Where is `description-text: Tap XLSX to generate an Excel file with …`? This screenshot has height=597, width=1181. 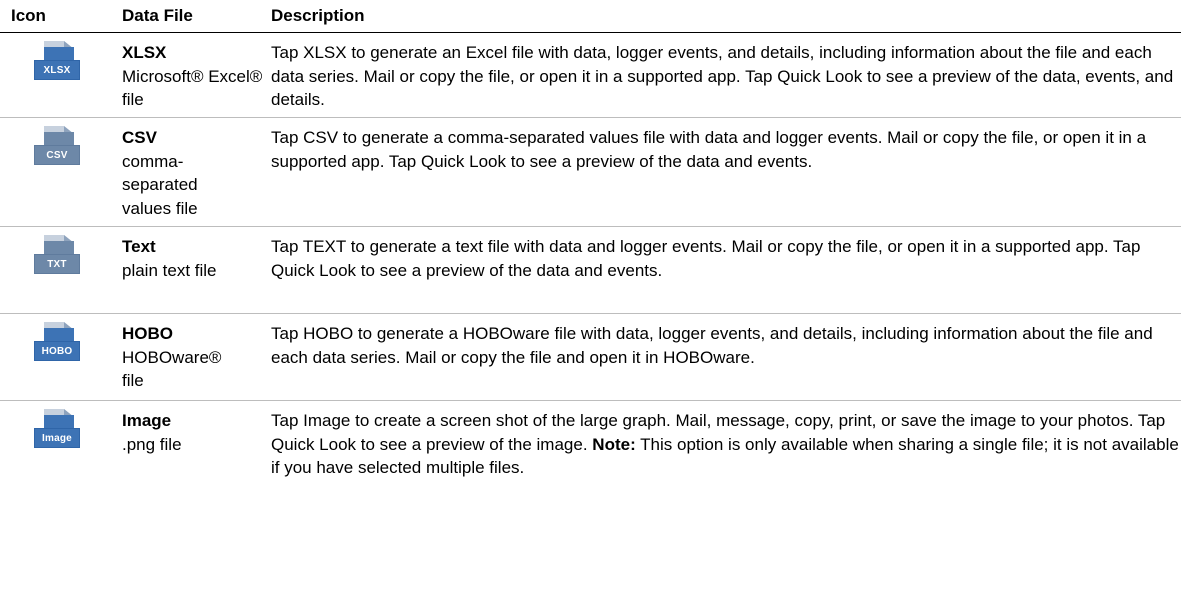 description-text: Tap XLSX to generate an Excel file with … is located at coordinates (722, 76).